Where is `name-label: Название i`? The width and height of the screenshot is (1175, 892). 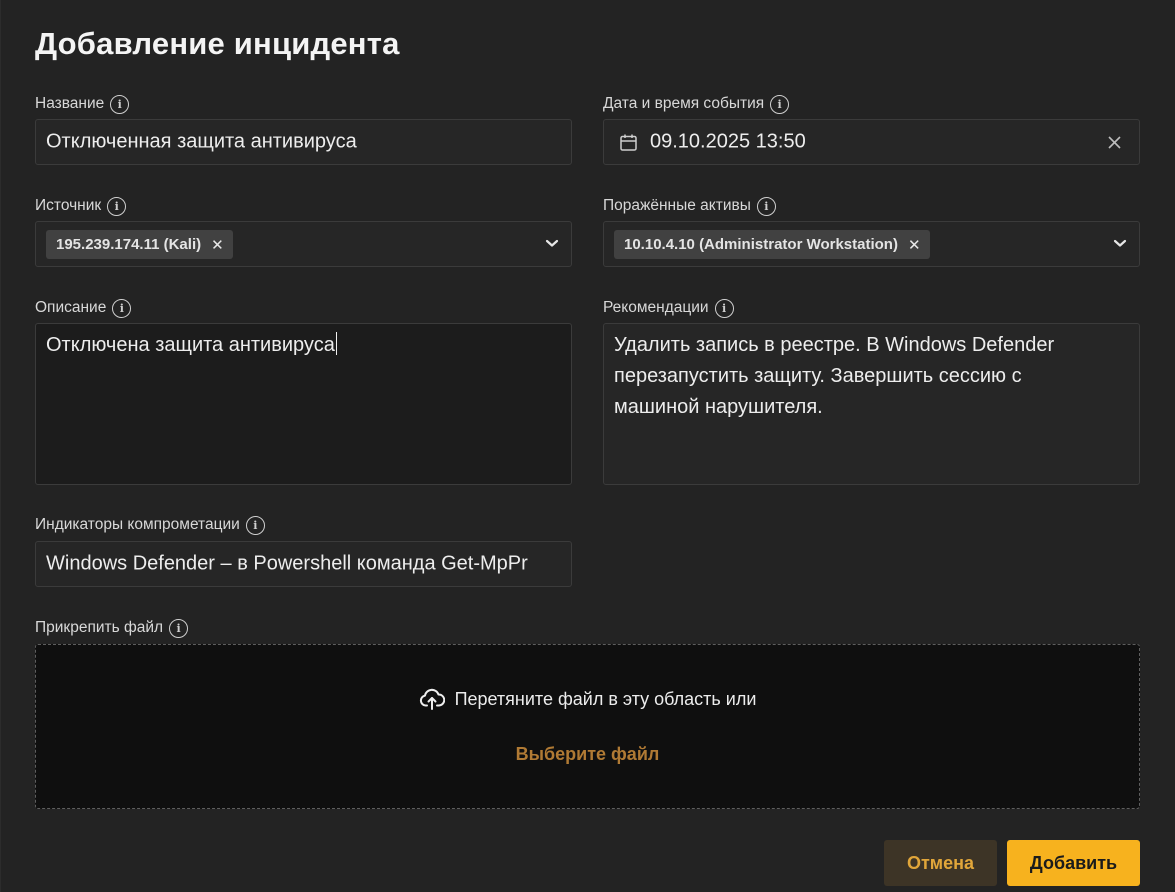
name-label: Название i is located at coordinates (82, 104).